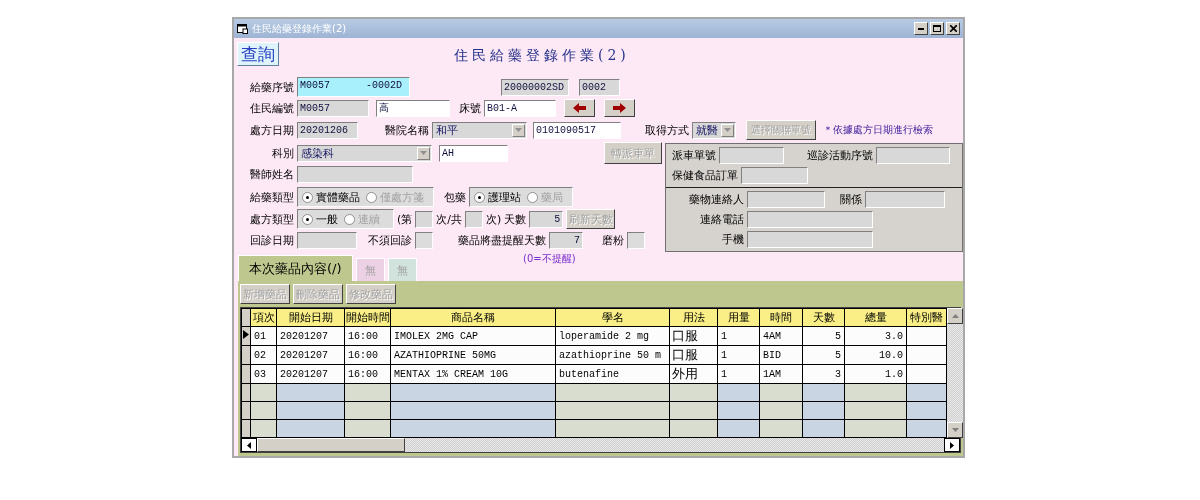  What do you see at coordinates (515, 219) in the screenshot?
I see `field-label: 天數` at bounding box center [515, 219].